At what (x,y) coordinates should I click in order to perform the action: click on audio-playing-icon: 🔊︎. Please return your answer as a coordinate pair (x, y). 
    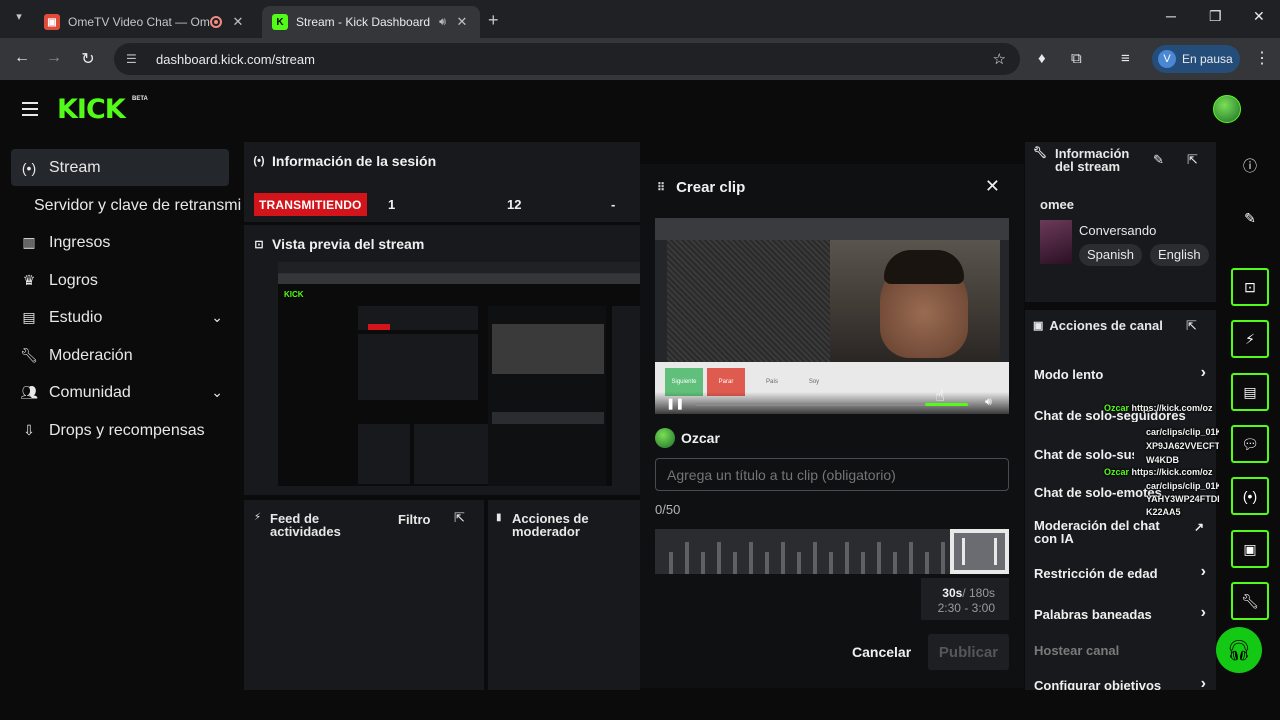
    Looking at the image, I should click on (442, 22).